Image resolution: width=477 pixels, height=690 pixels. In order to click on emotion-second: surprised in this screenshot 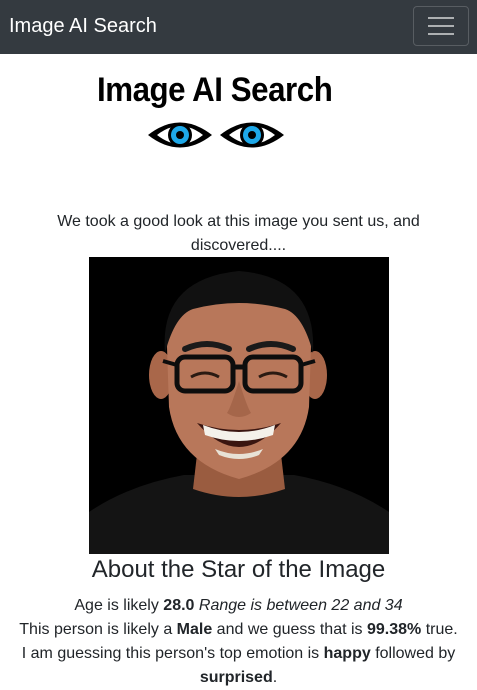, I will do `click(236, 677)`.